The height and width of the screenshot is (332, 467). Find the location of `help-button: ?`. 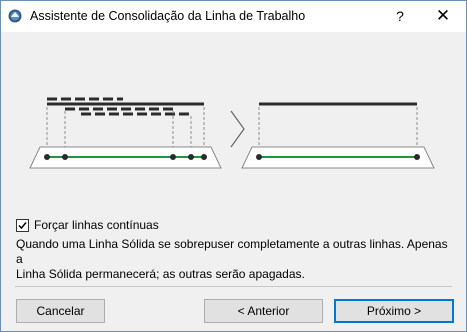

help-button: ? is located at coordinates (400, 16).